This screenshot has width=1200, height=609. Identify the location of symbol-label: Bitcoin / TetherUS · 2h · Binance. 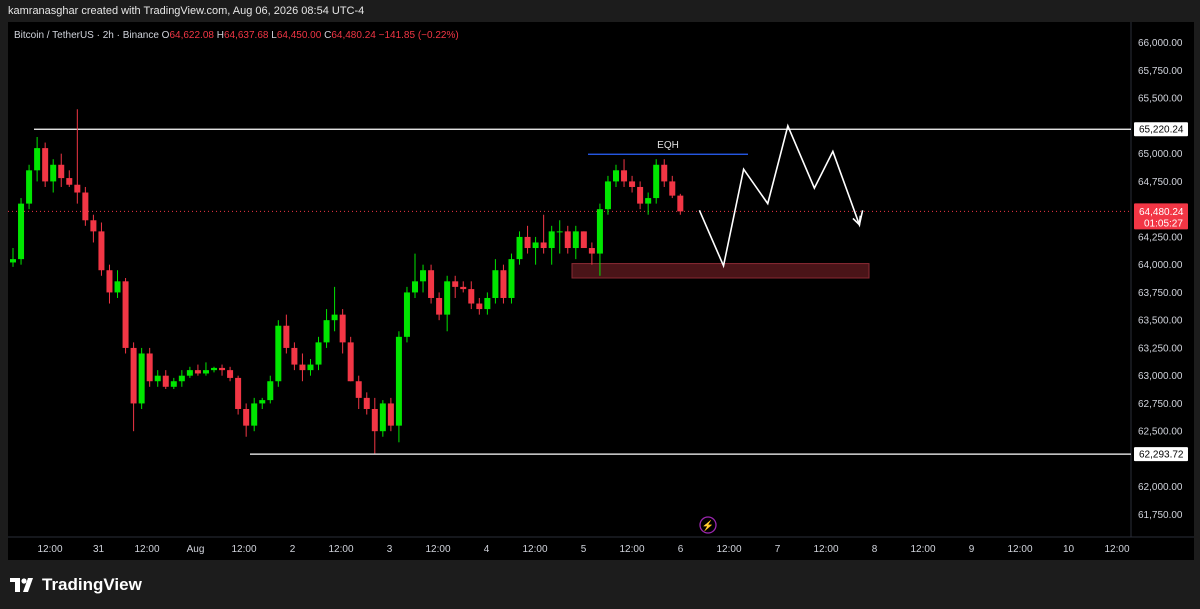
(86, 35).